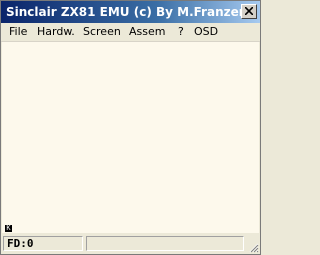  Describe the element at coordinates (206, 31) in the screenshot. I see `menu-osd: OSD` at that location.